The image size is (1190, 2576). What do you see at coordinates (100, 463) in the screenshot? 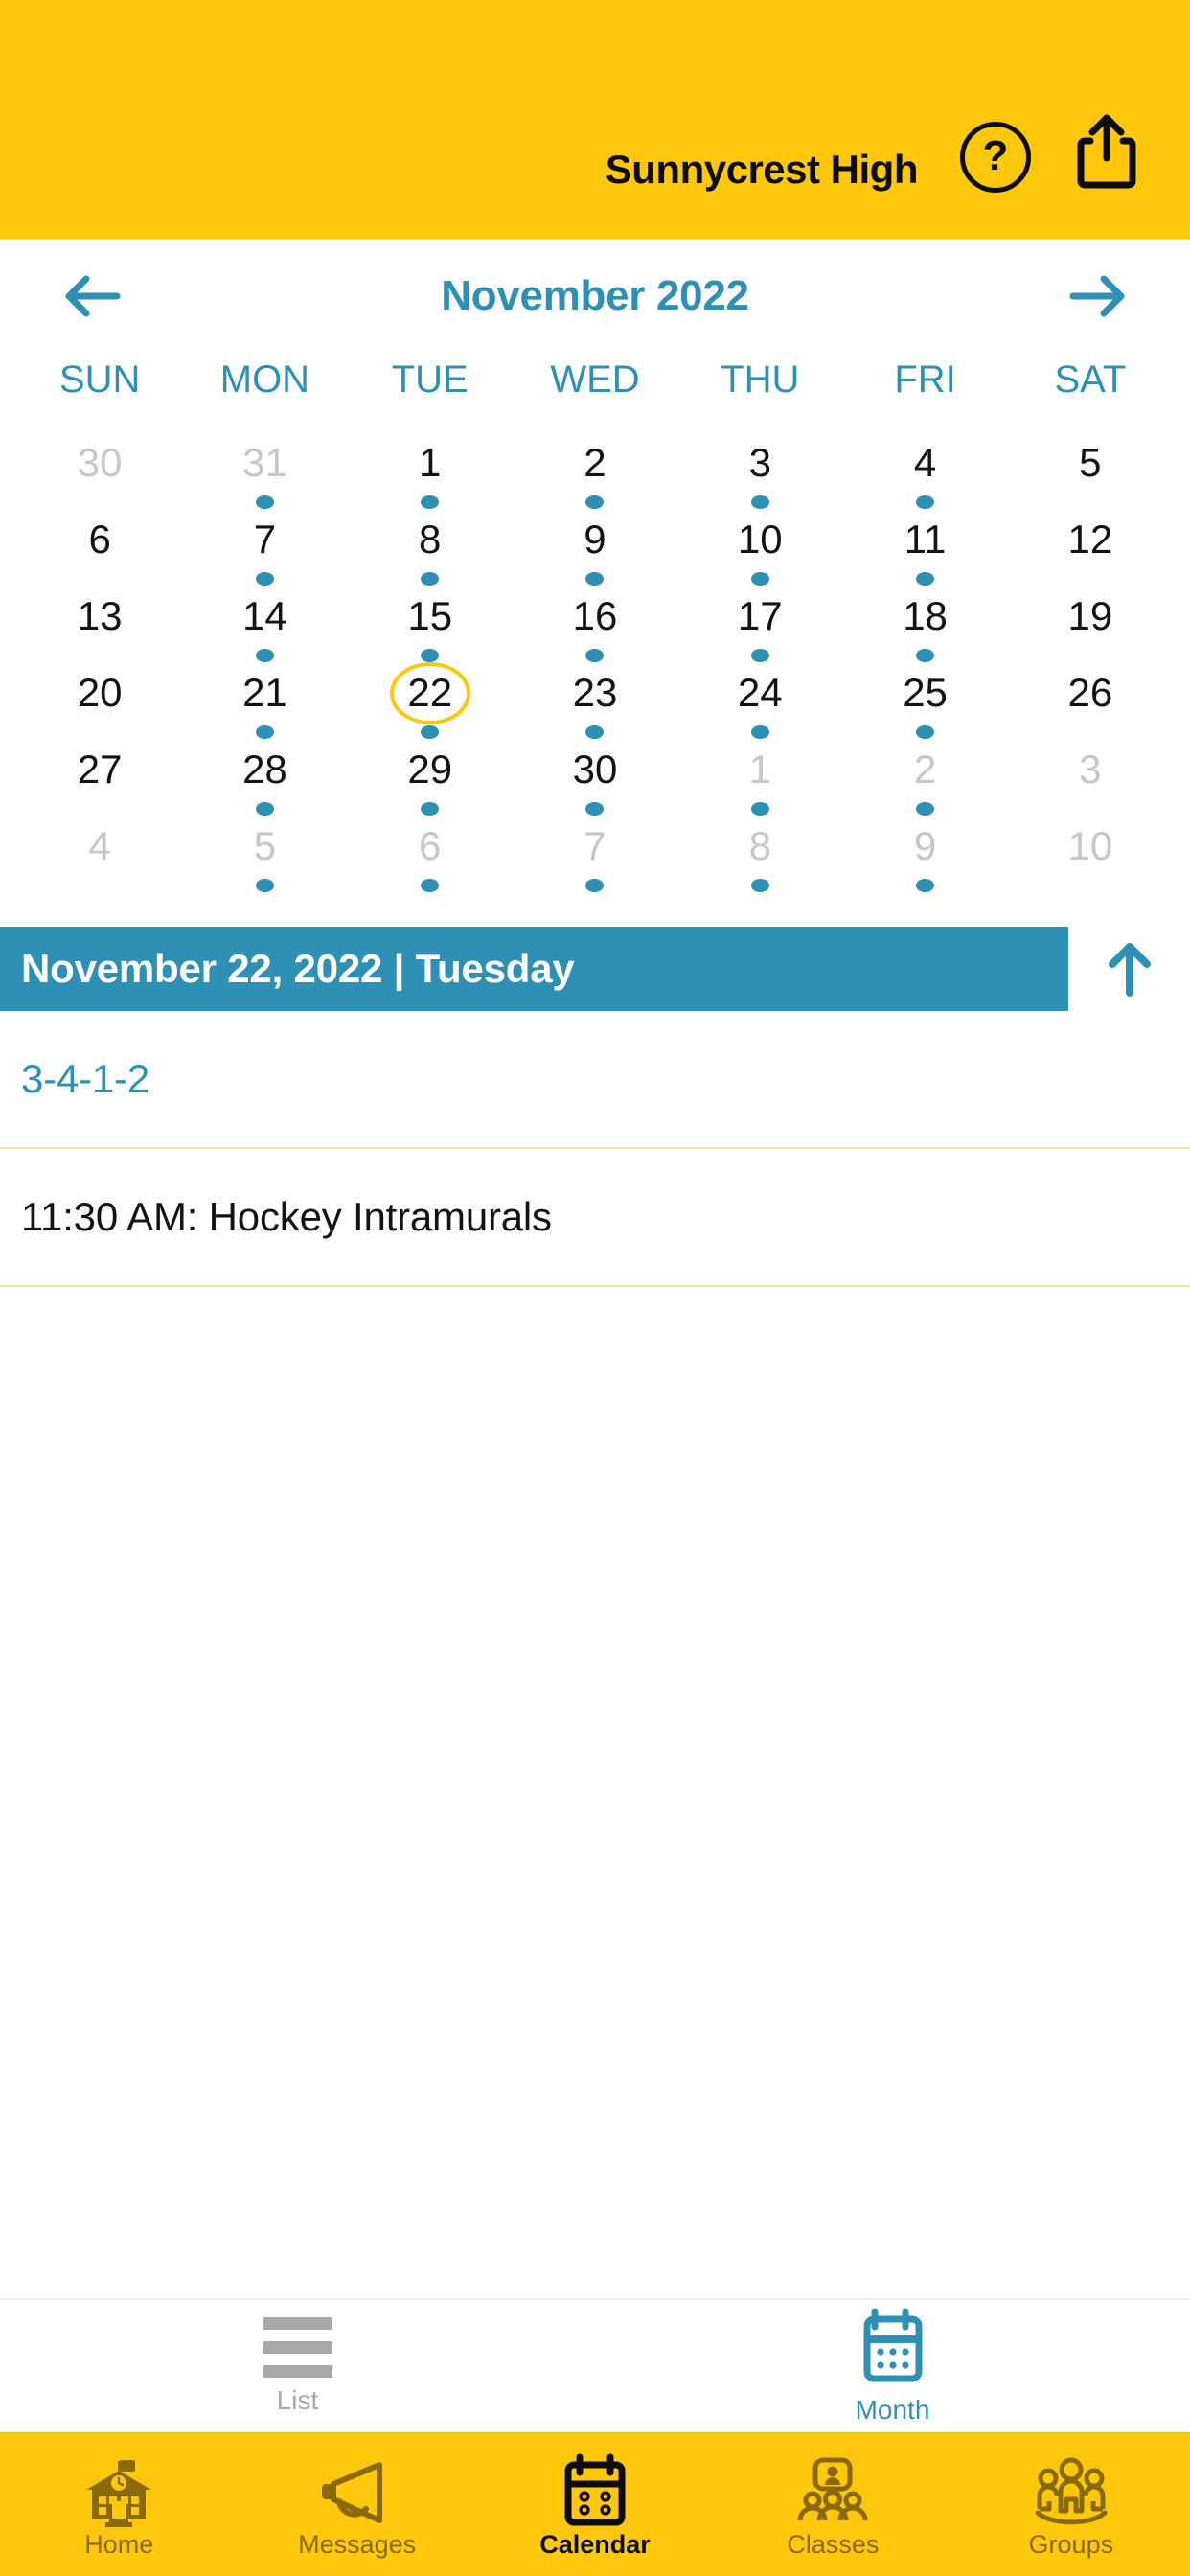
I see `date-number: 30` at bounding box center [100, 463].